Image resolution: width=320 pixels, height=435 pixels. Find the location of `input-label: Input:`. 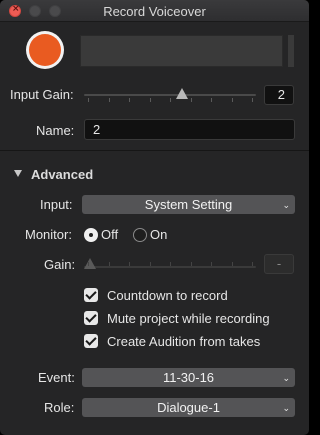

input-label: Input: is located at coordinates (56, 204).